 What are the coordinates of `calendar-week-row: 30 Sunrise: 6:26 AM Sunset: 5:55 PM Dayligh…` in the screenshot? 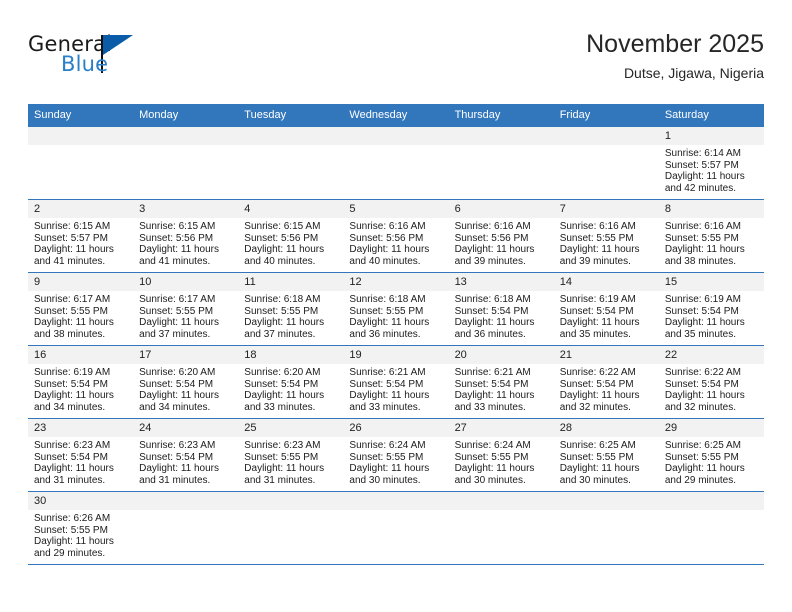 It's located at (396, 528).